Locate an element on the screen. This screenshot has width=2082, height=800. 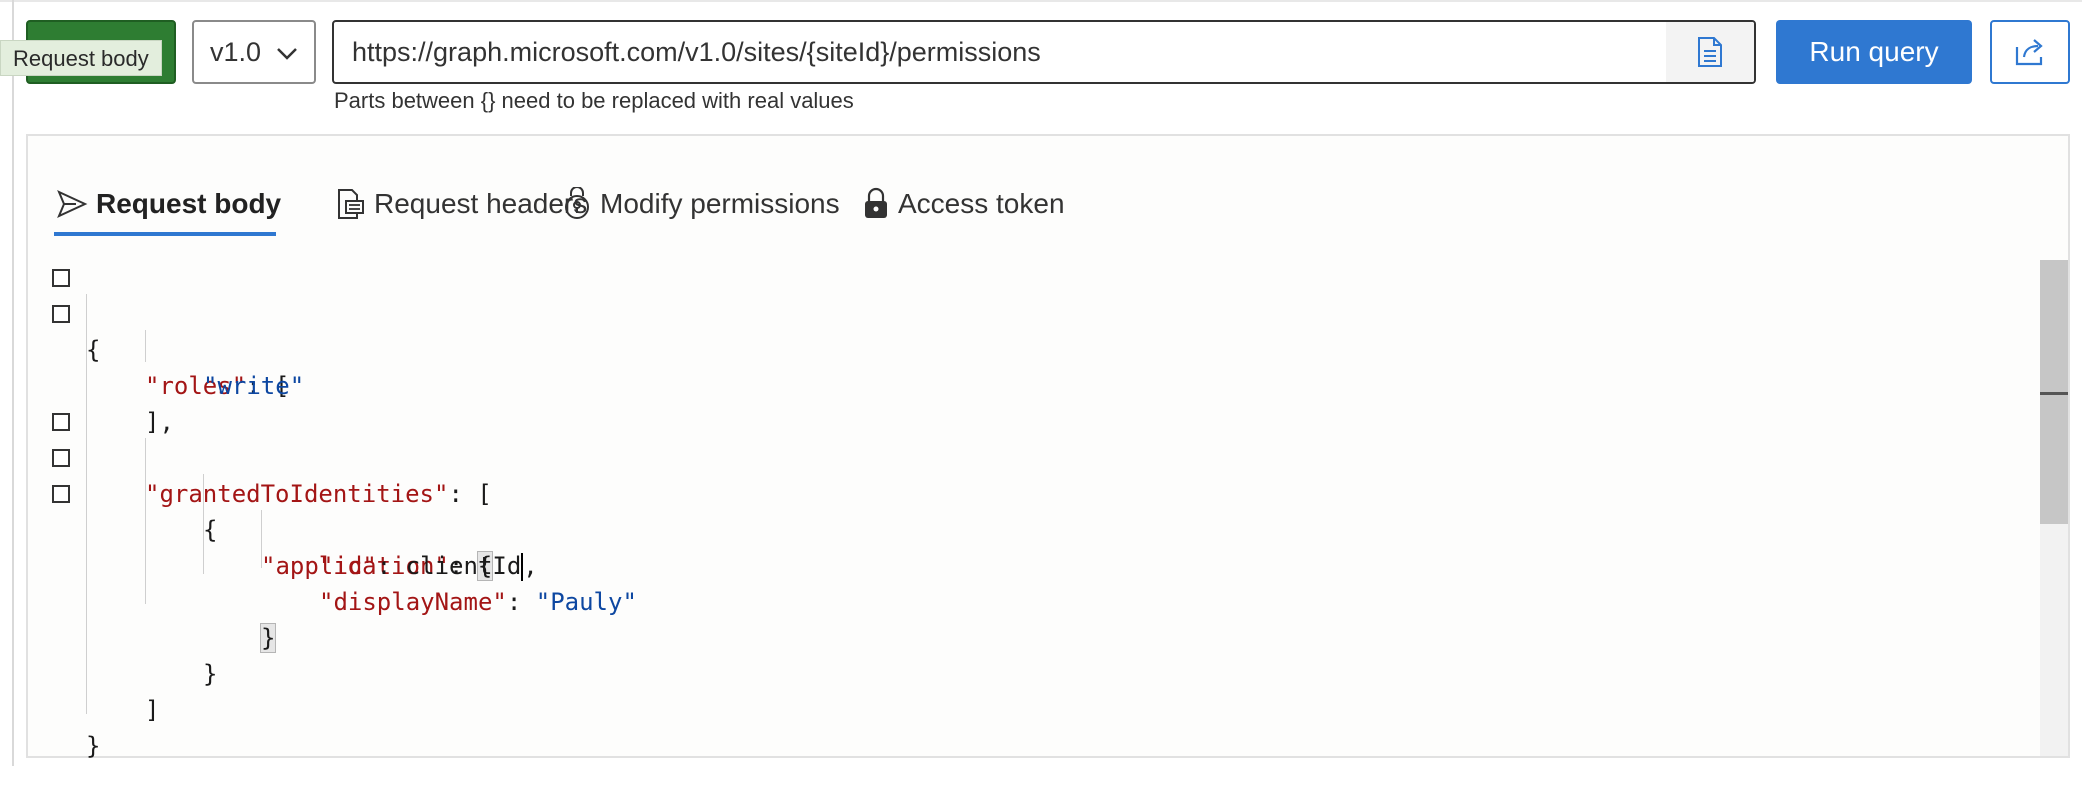
tab-label: Request headers is located at coordinates (481, 203).